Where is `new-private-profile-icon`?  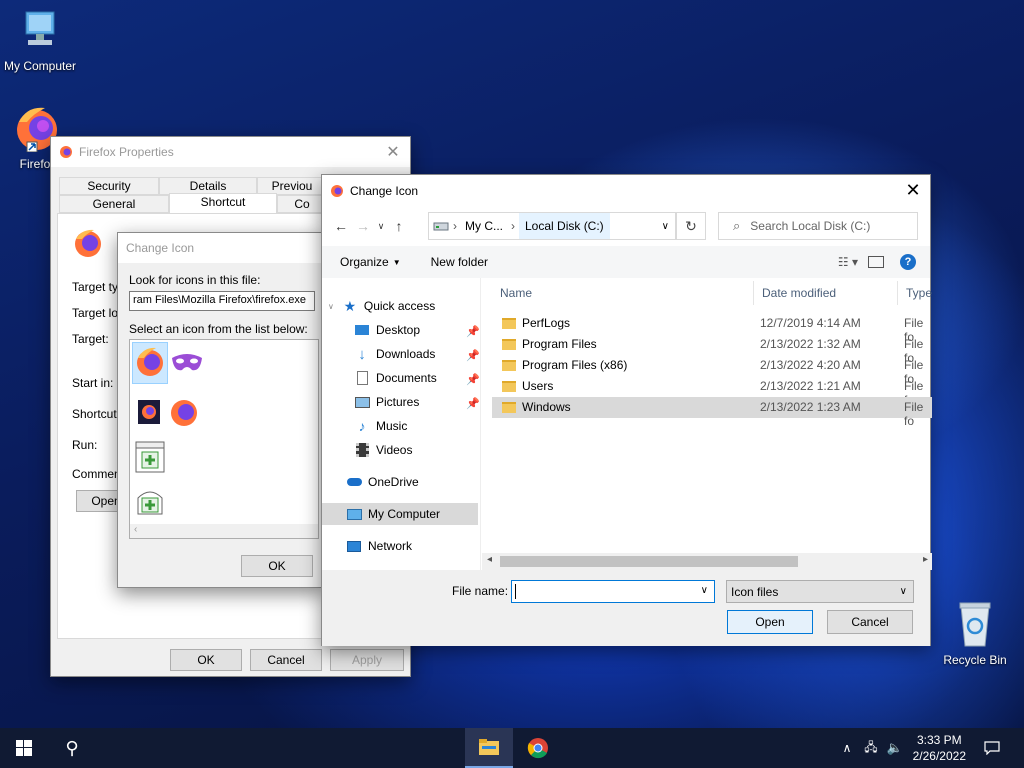 new-private-profile-icon is located at coordinates (150, 501).